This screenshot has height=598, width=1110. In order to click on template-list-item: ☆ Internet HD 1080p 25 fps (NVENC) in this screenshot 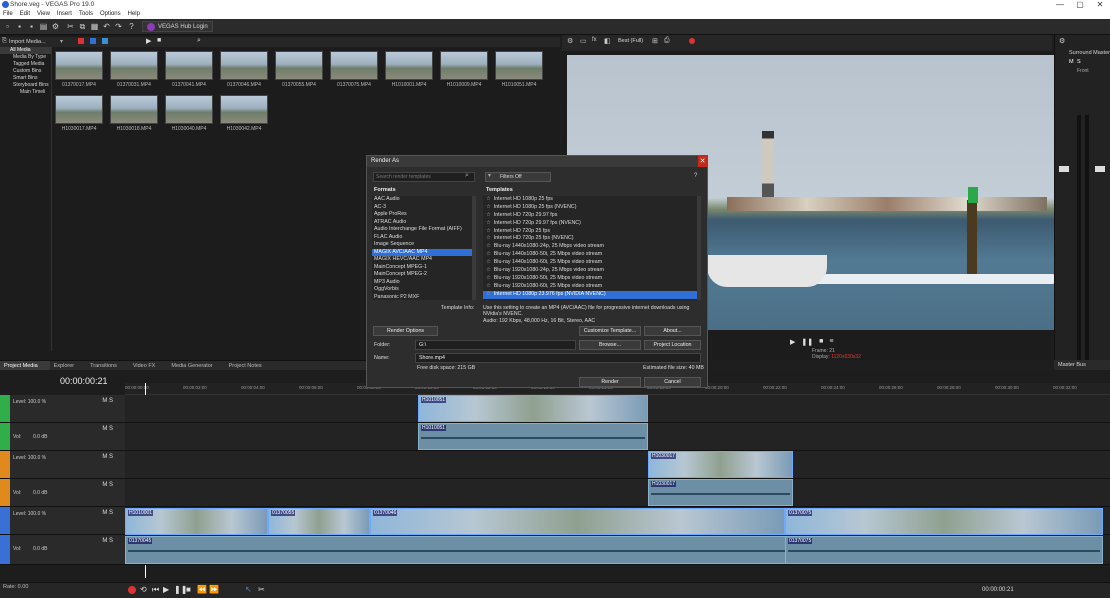, I will do `click(592, 208)`.